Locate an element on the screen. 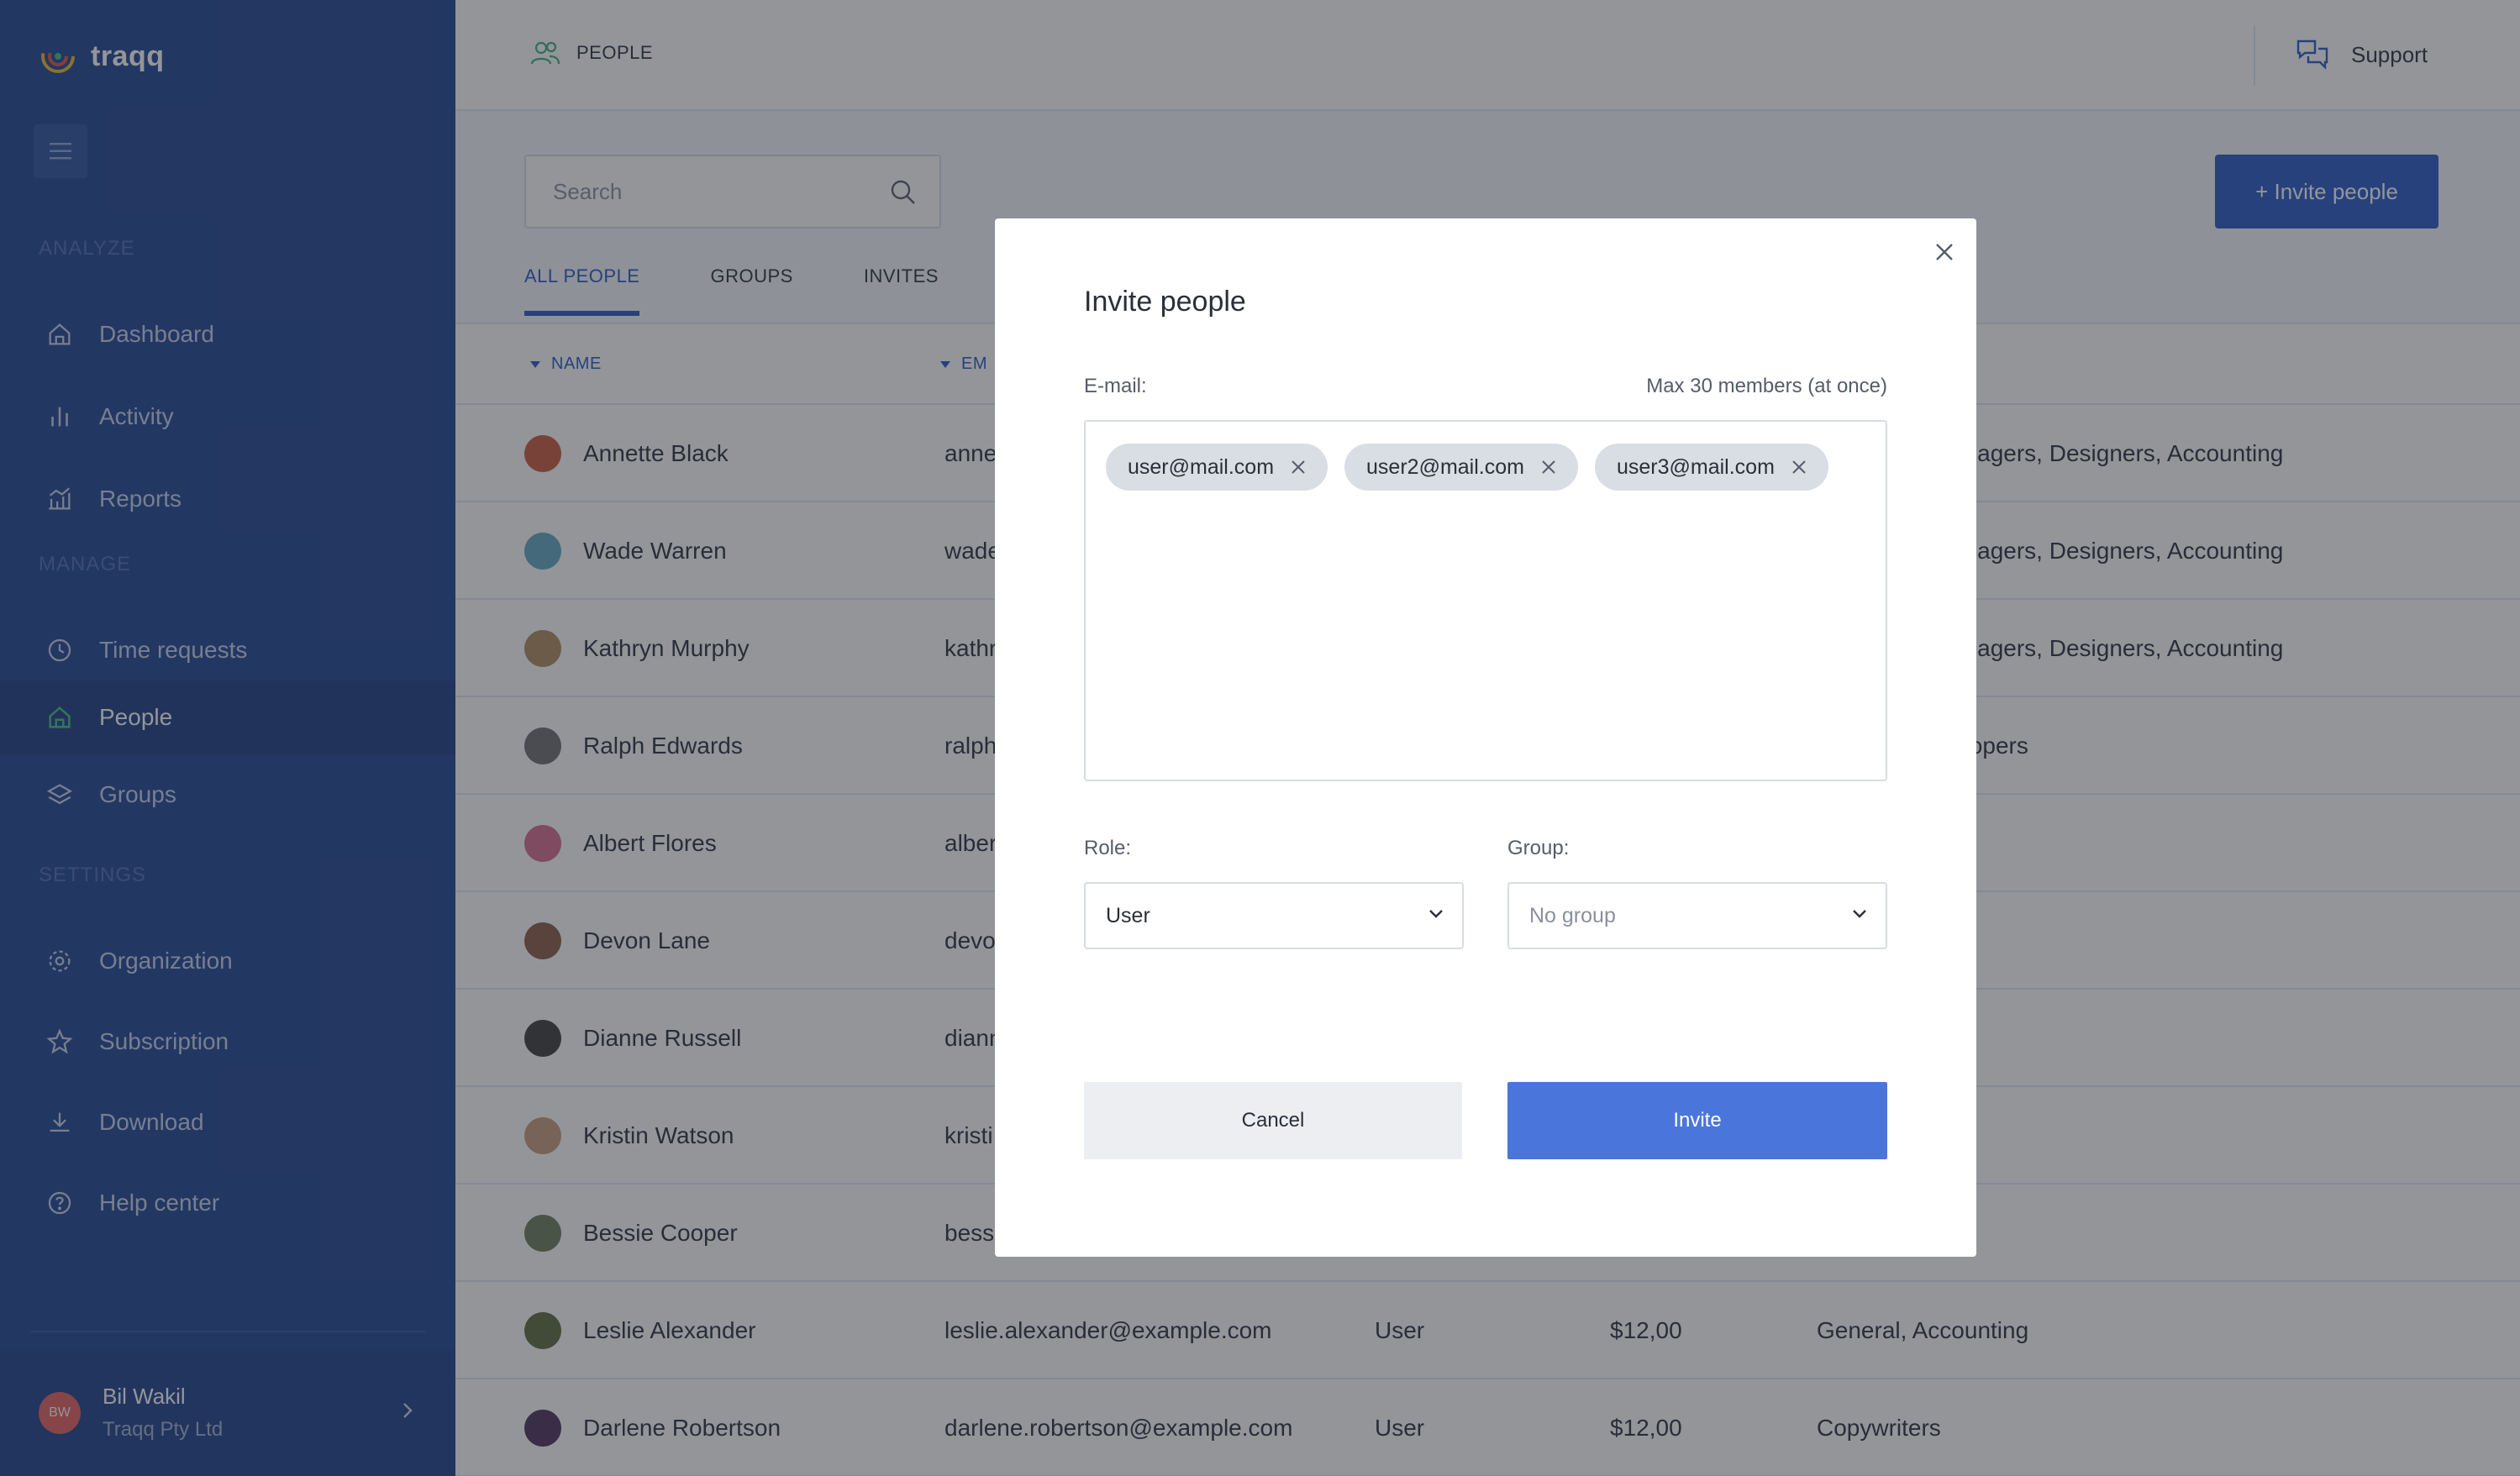 This screenshot has width=2520, height=1476. email-chip-text: user@mail.com is located at coordinates (1201, 466).